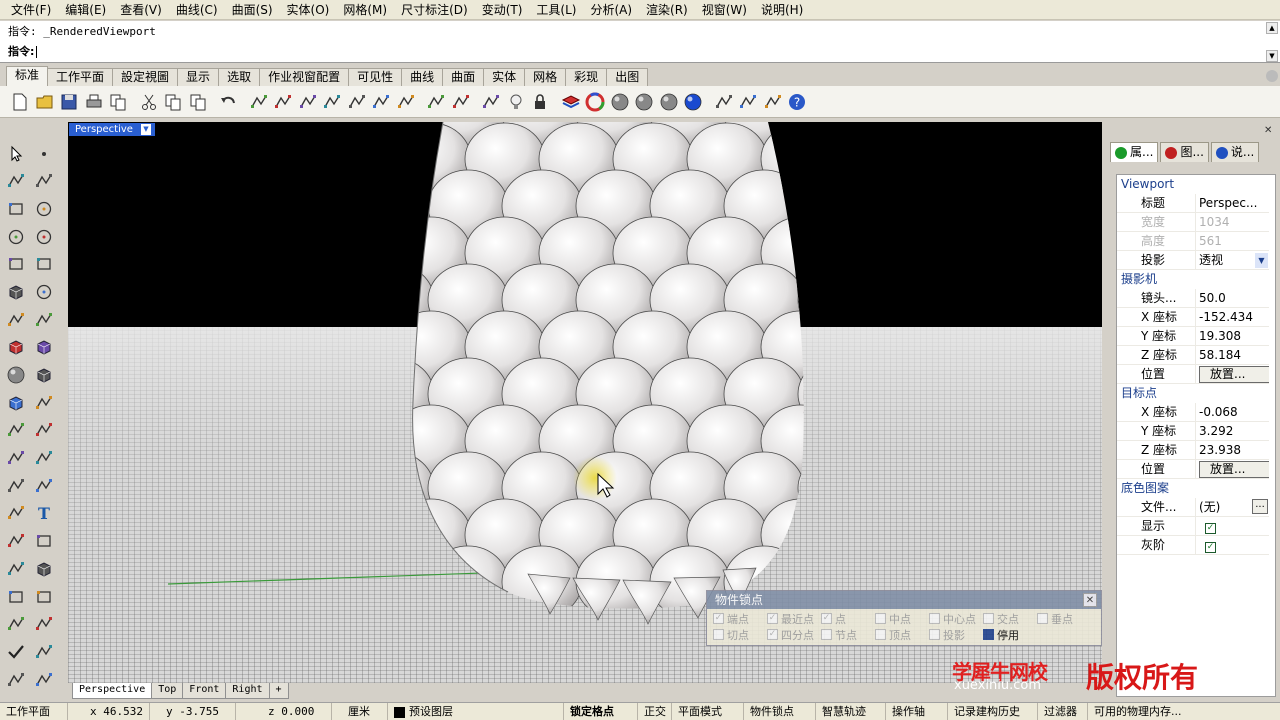 Image resolution: width=1280 pixels, height=720 pixels. Describe the element at coordinates (740, 618) in the screenshot. I see `osnap-option: ✓ 端点` at that location.